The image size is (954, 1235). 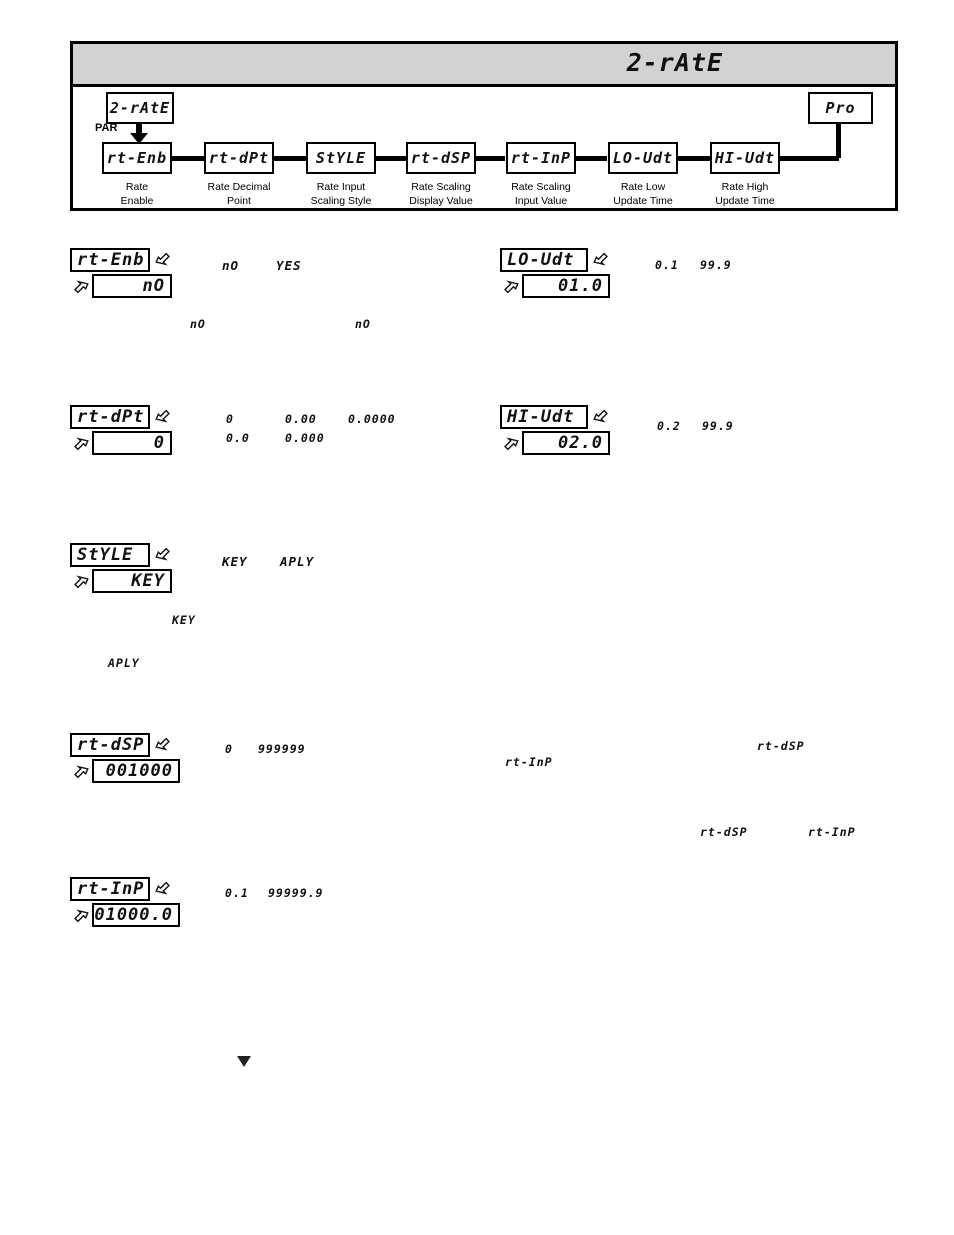 What do you see at coordinates (235, 561) in the screenshot?
I see `option-style-key: KEY` at bounding box center [235, 561].